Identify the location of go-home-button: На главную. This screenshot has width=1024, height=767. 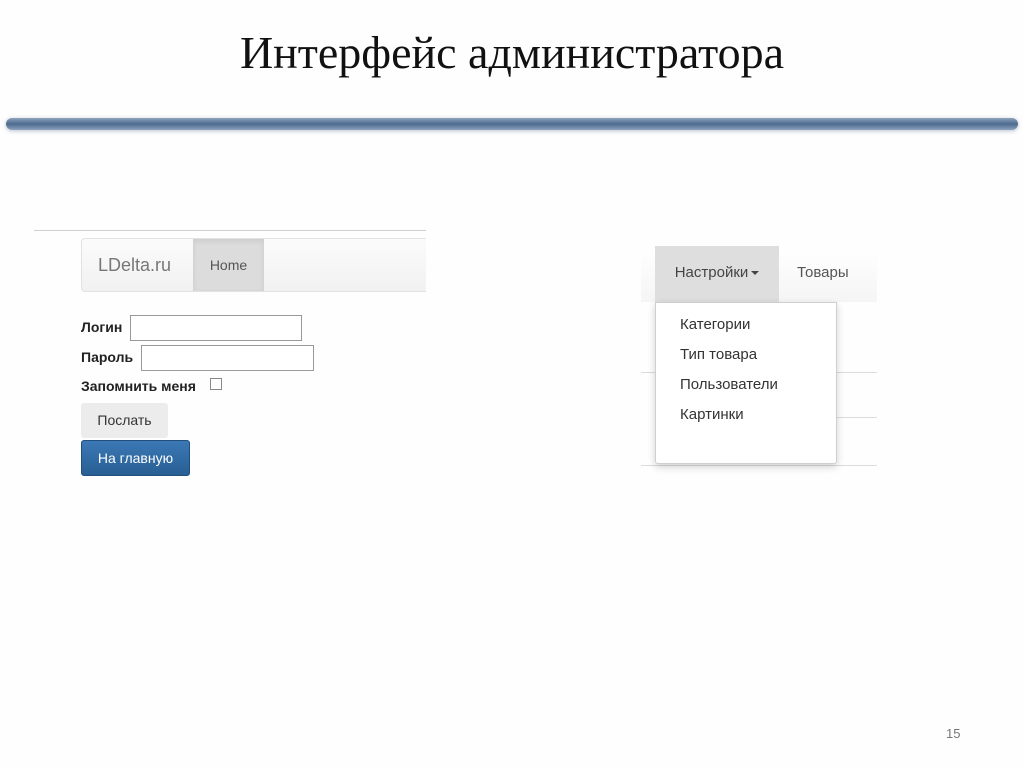
(135, 458).